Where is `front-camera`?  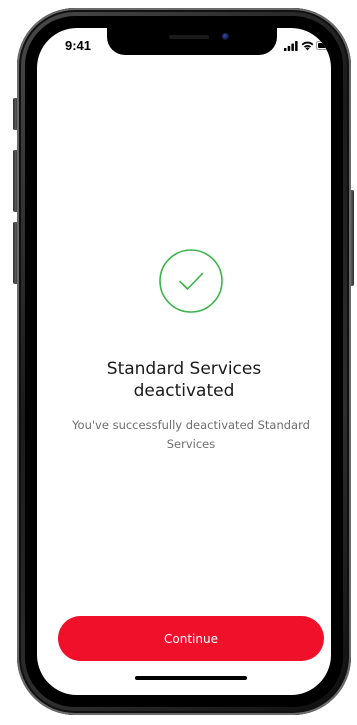 front-camera is located at coordinates (225, 36).